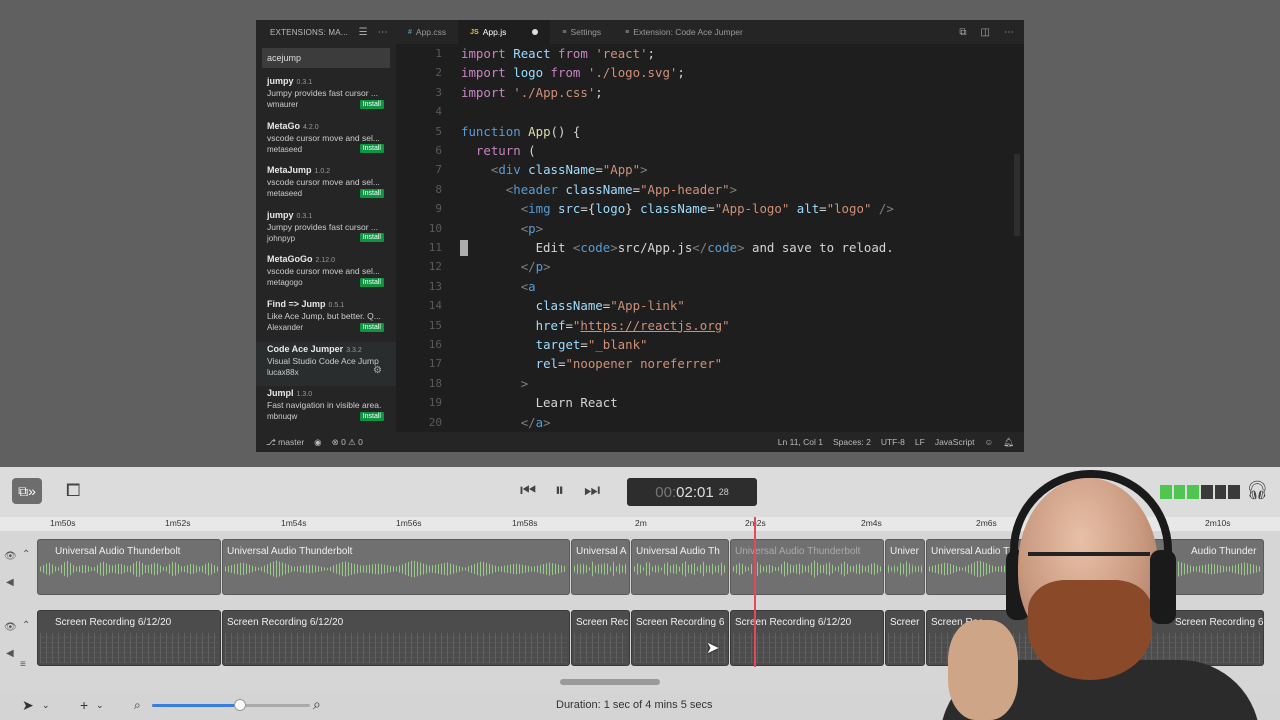 The width and height of the screenshot is (1280, 720). What do you see at coordinates (325, 261) in the screenshot?
I see `extension-version: 2.12.0` at bounding box center [325, 261].